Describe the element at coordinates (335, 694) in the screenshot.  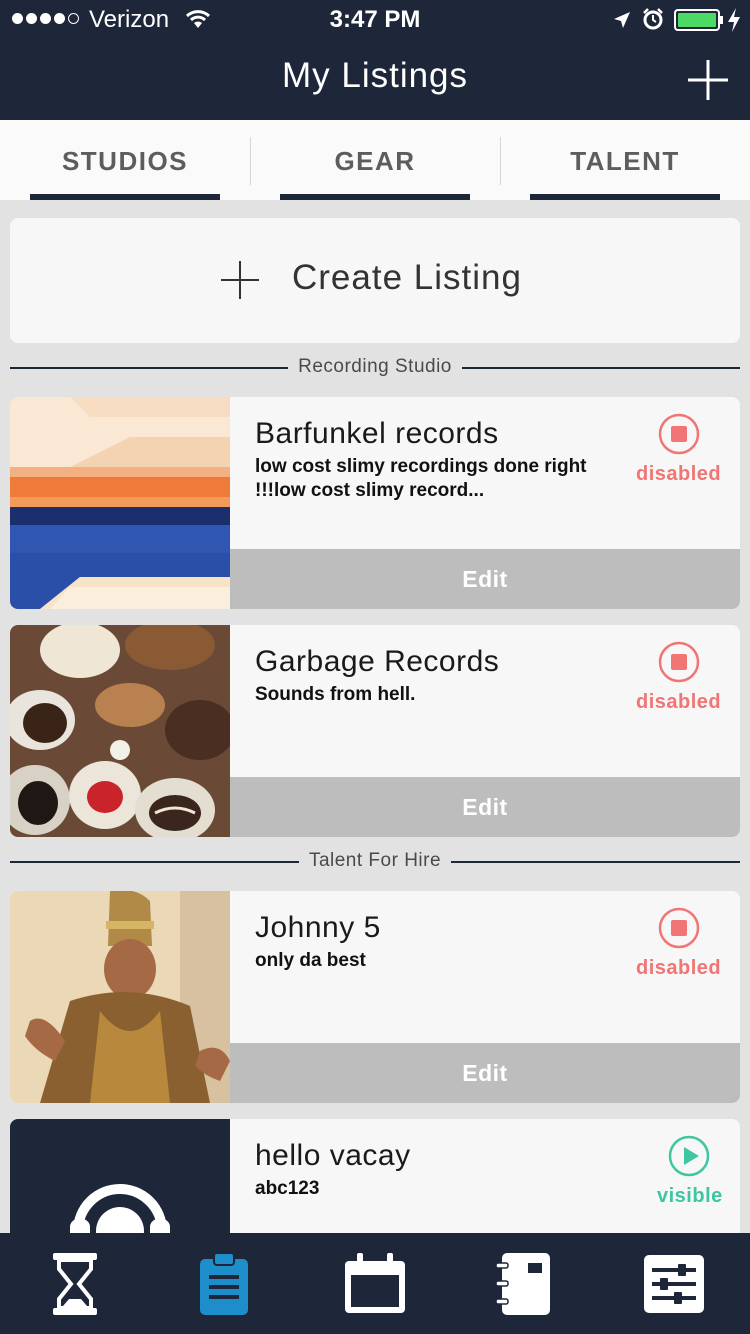
I see `listing-description: Sounds from hell.` at that location.